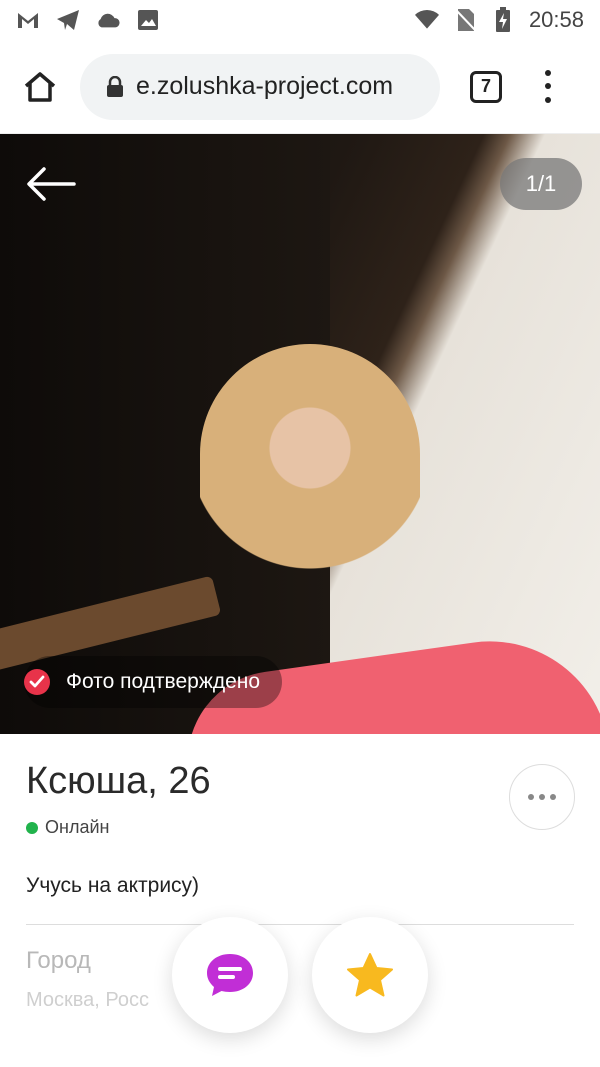  I want to click on chat-button, so click(230, 975).